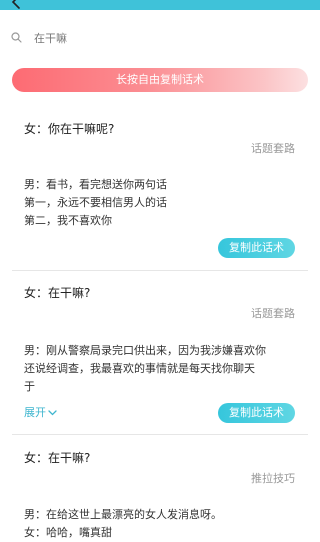  What do you see at coordinates (95, 202) in the screenshot?
I see `answer-line: 第一，永远不要相信男人的话` at bounding box center [95, 202].